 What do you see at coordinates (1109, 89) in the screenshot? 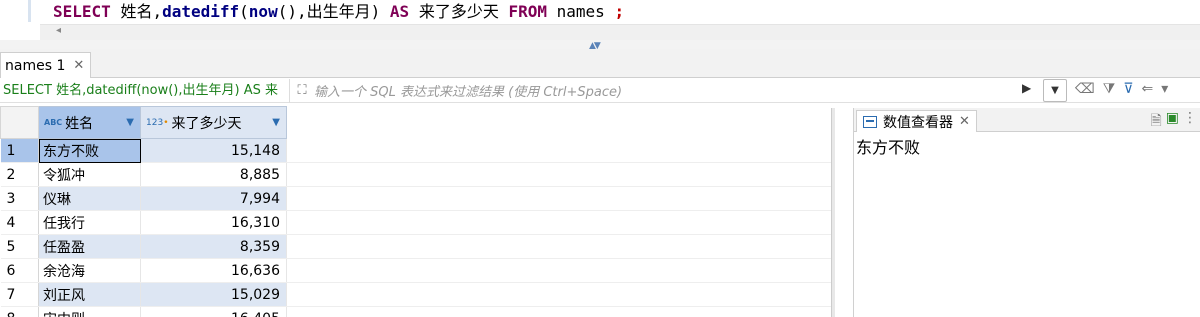
I see `filter-clear-icon: ⧩` at bounding box center [1109, 89].